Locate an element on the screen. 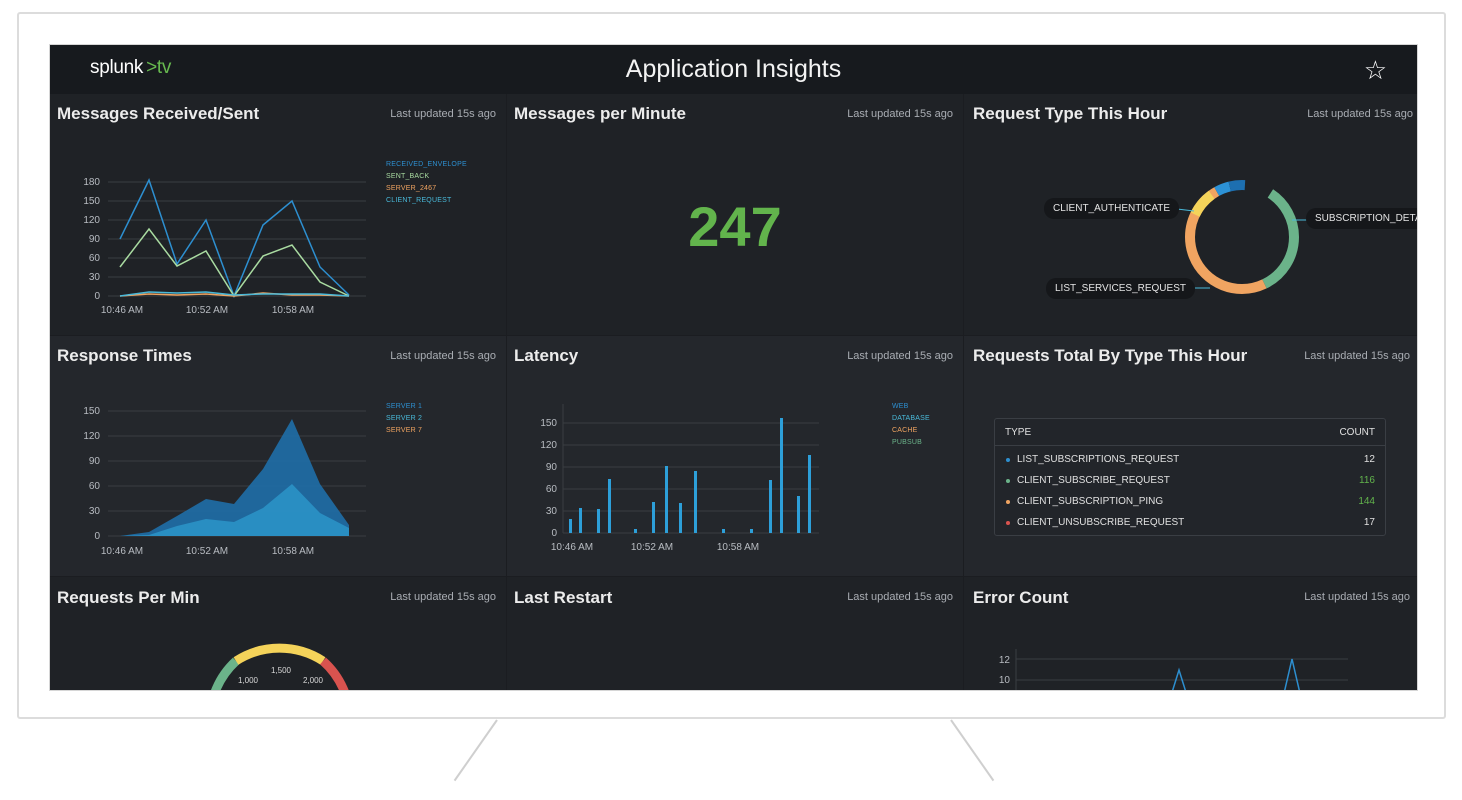 The image size is (1462, 800). y-tick: 12 is located at coordinates (1005, 660).